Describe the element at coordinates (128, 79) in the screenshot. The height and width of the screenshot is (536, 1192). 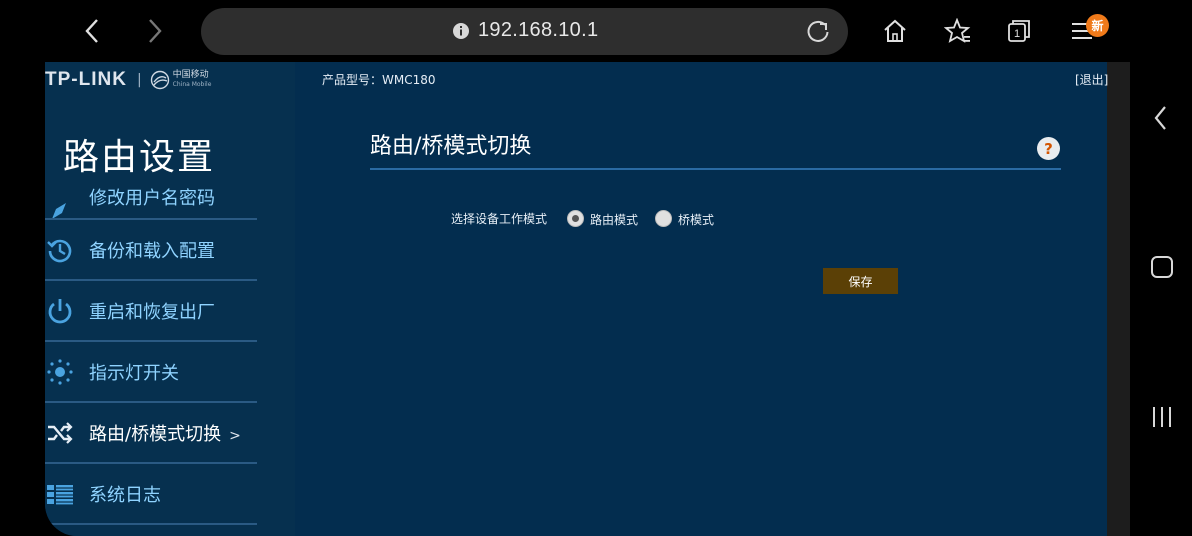
I see `brand-logo: TP-LINK | 中国移动 China Mobile` at that location.